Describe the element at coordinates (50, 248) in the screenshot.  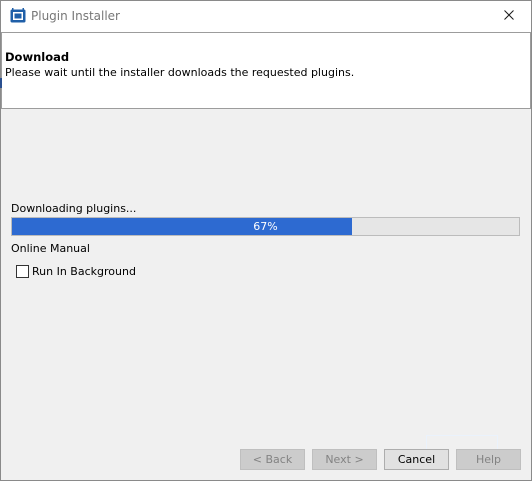
I see `online-manual-link: Online Manual` at that location.